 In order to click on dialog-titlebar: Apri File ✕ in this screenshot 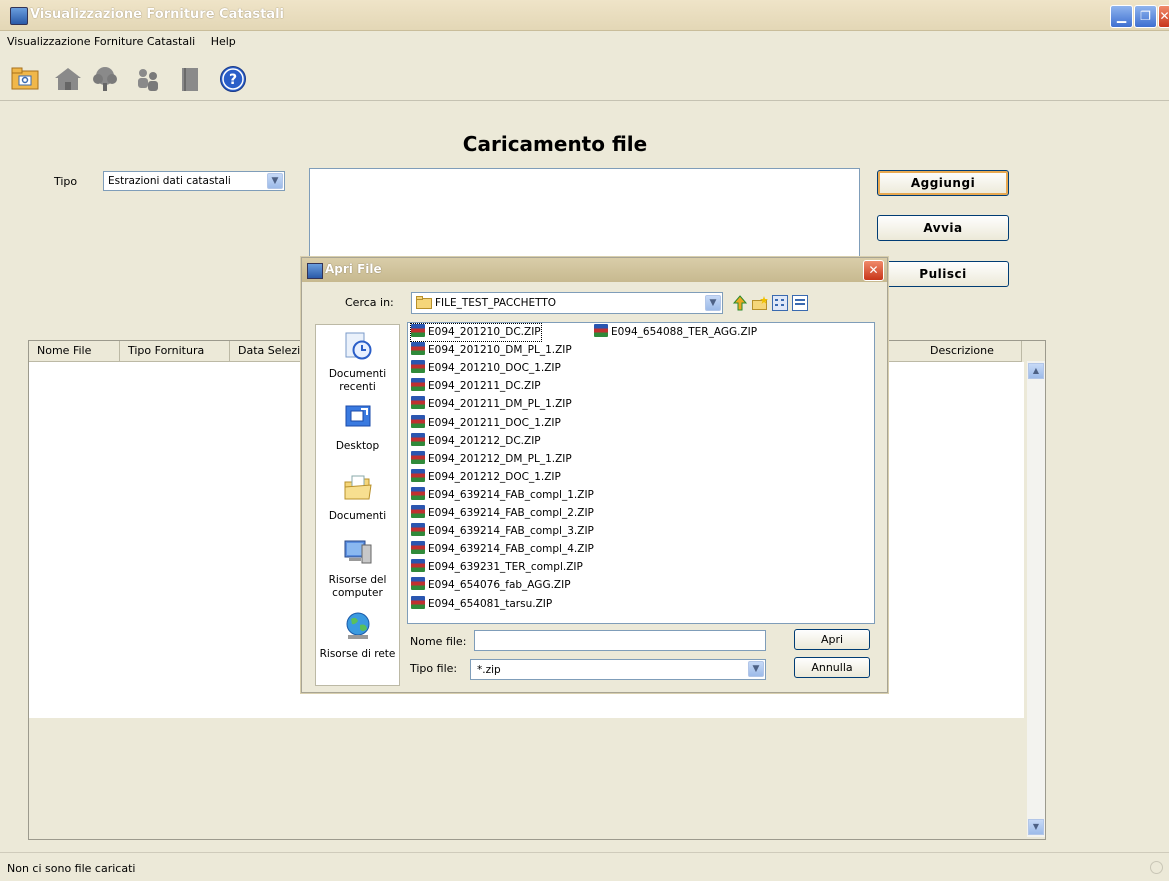, I will do `click(594, 270)`.